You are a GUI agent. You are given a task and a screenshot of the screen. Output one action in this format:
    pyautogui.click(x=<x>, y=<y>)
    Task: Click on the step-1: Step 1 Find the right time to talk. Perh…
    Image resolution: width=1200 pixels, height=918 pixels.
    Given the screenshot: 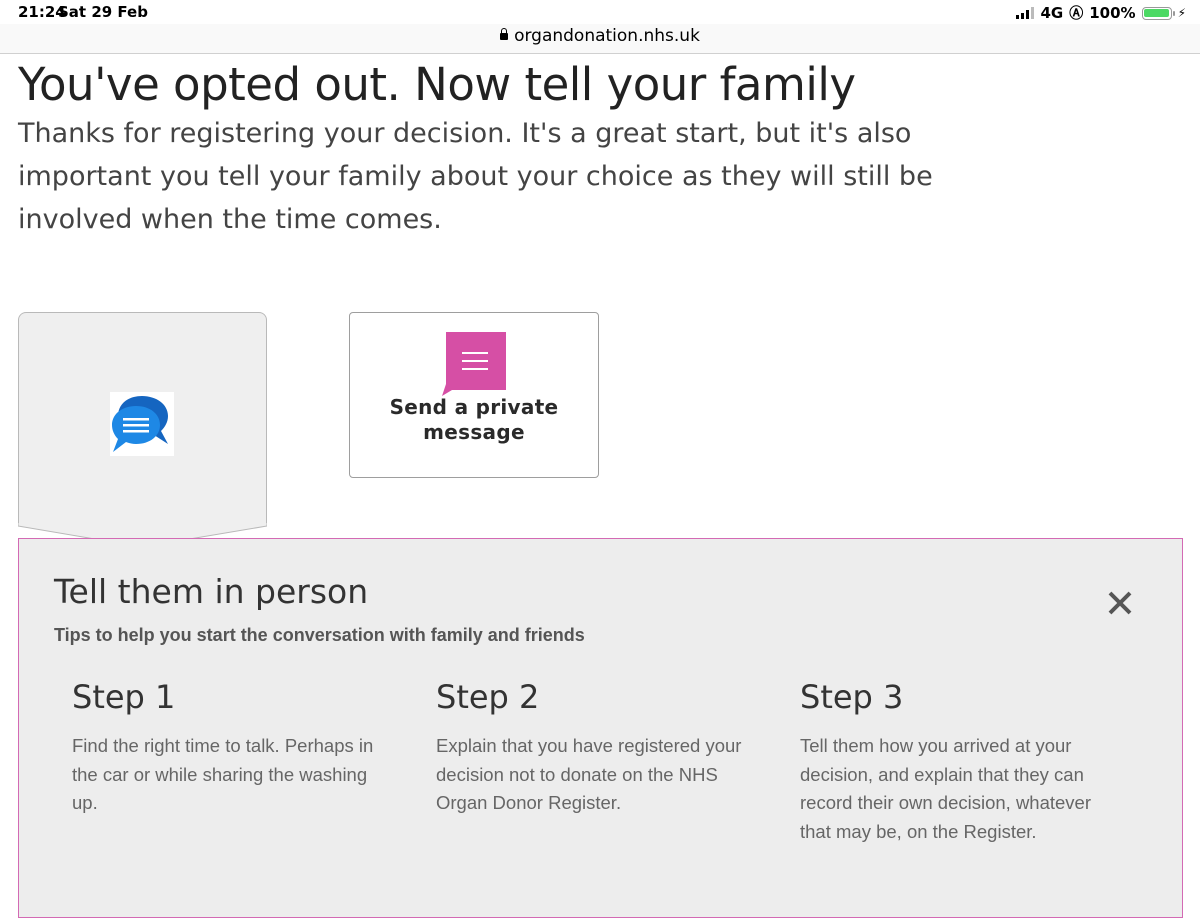 What is the action you would take?
    pyautogui.click(x=232, y=748)
    